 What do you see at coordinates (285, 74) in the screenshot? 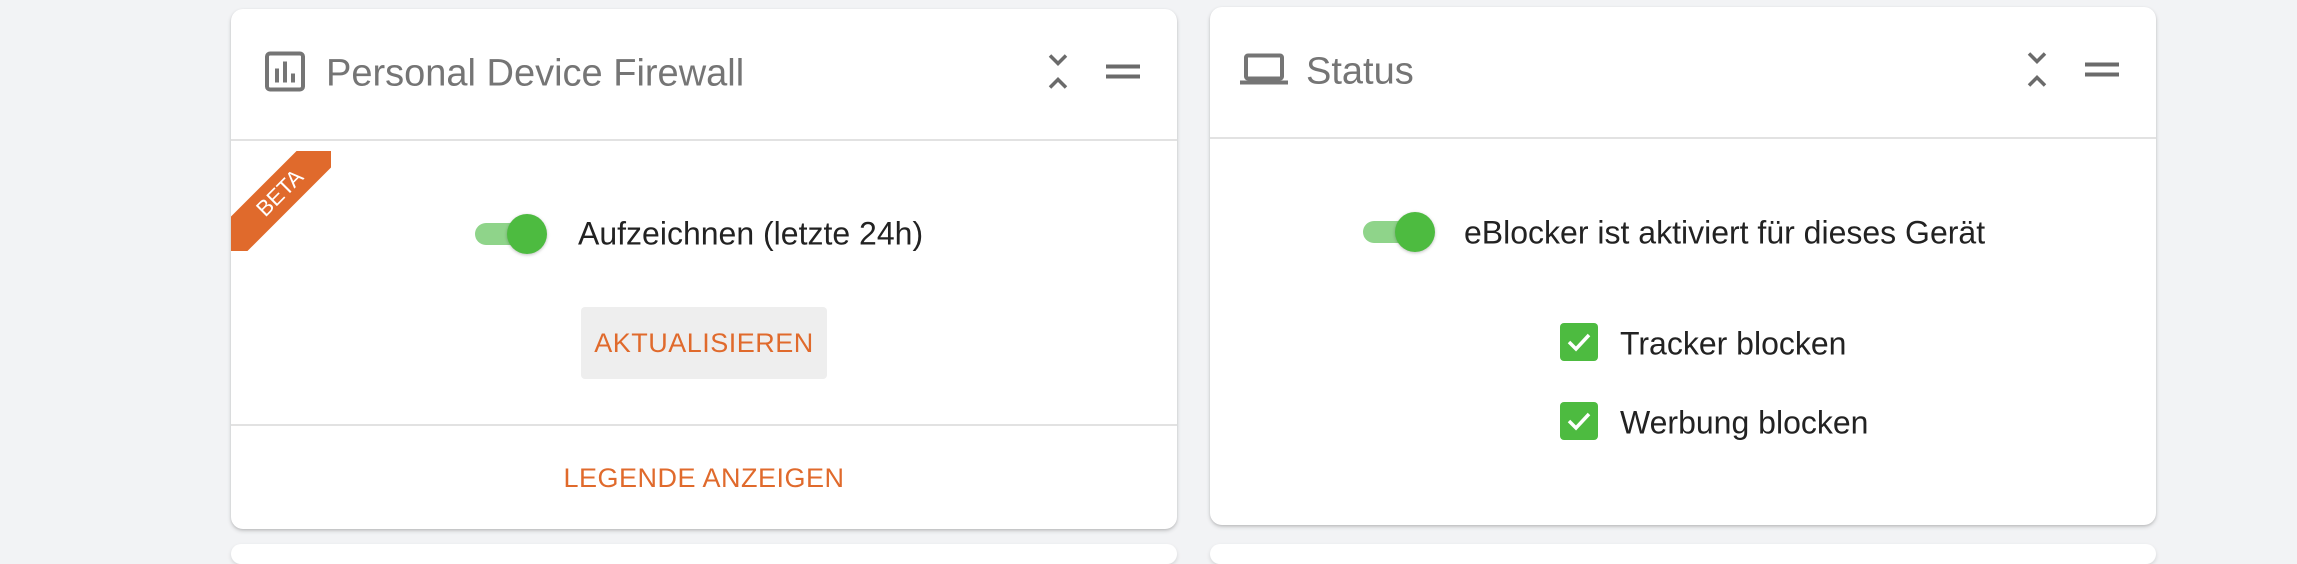
I see `bar-chart-icon` at bounding box center [285, 74].